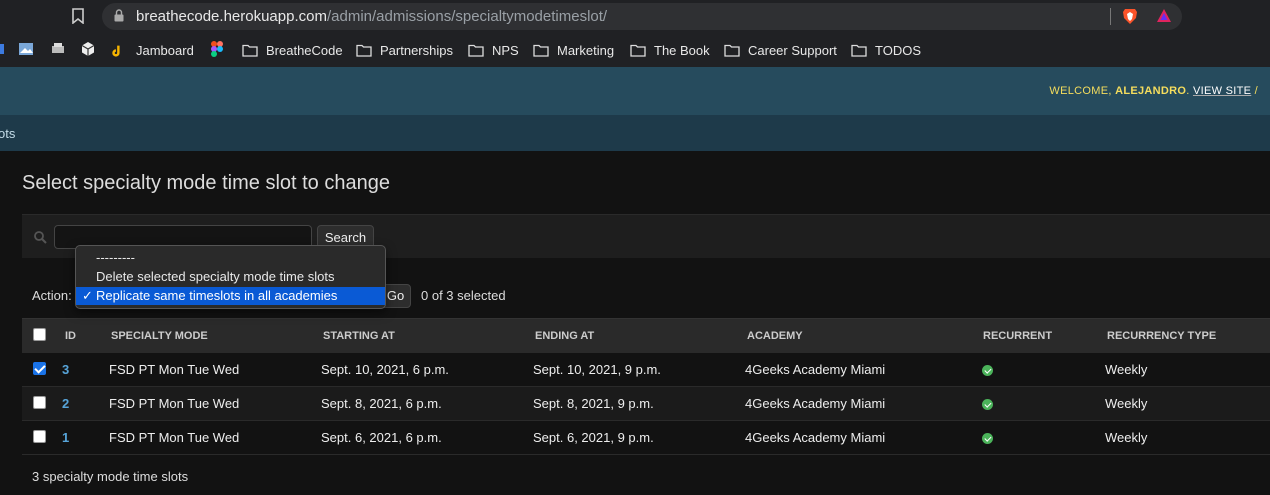 The height and width of the screenshot is (495, 1270). Describe the element at coordinates (165, 50) in the screenshot. I see `bookmark-label: Jamboard` at that location.